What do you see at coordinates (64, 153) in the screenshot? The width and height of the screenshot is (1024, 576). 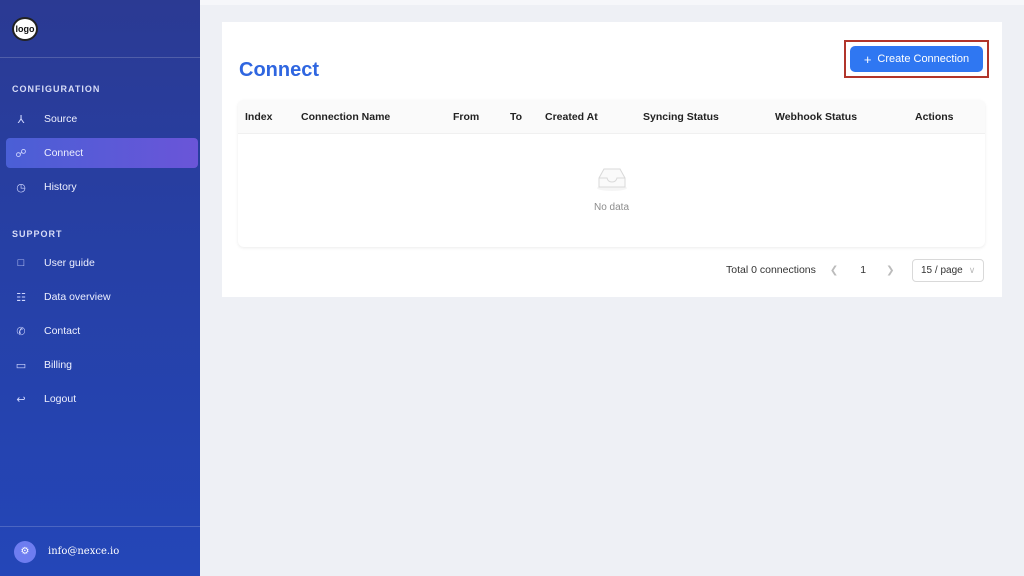 I see `sidebar-item-label: Connect` at bounding box center [64, 153].